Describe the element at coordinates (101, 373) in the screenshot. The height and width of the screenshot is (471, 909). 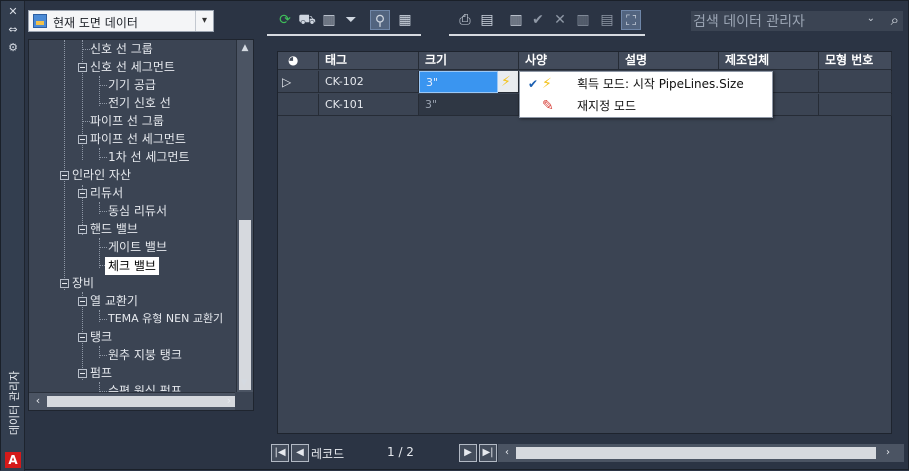
I see `tree-item: 펌프` at that location.